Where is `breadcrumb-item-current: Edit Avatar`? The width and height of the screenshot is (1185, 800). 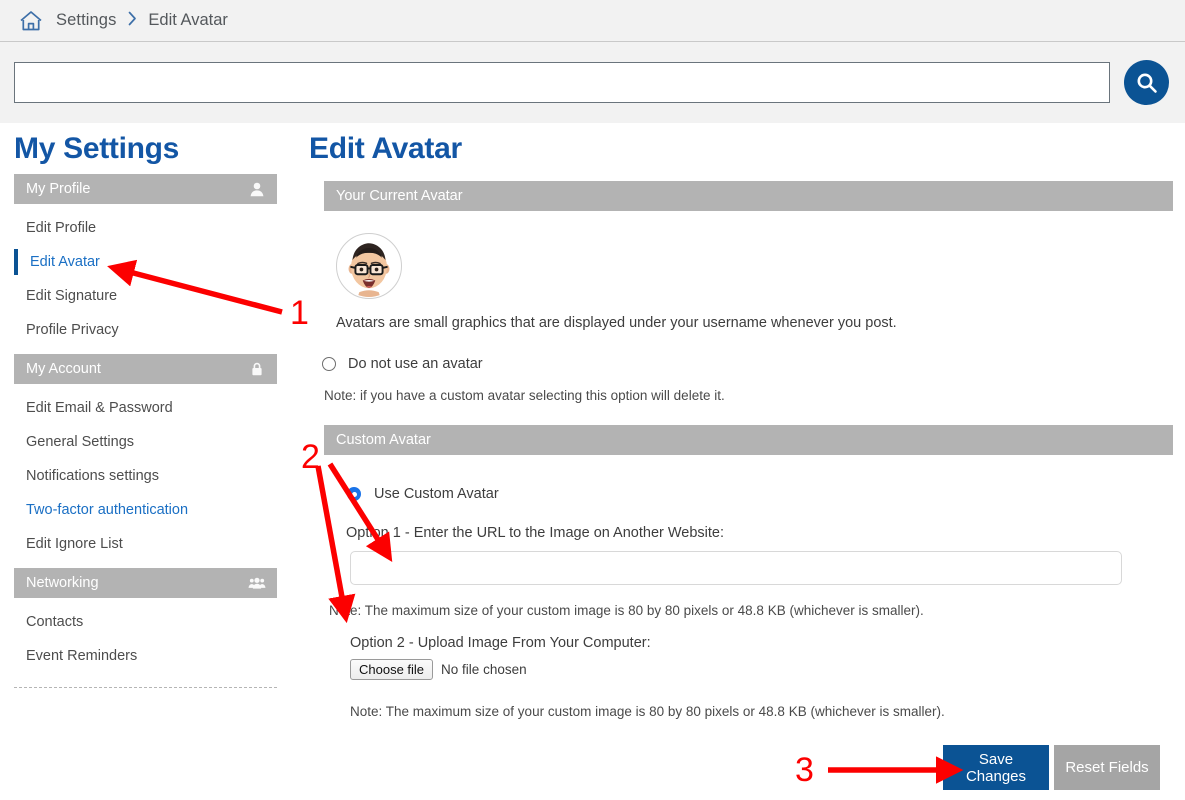
breadcrumb-item-current: Edit Avatar is located at coordinates (188, 20).